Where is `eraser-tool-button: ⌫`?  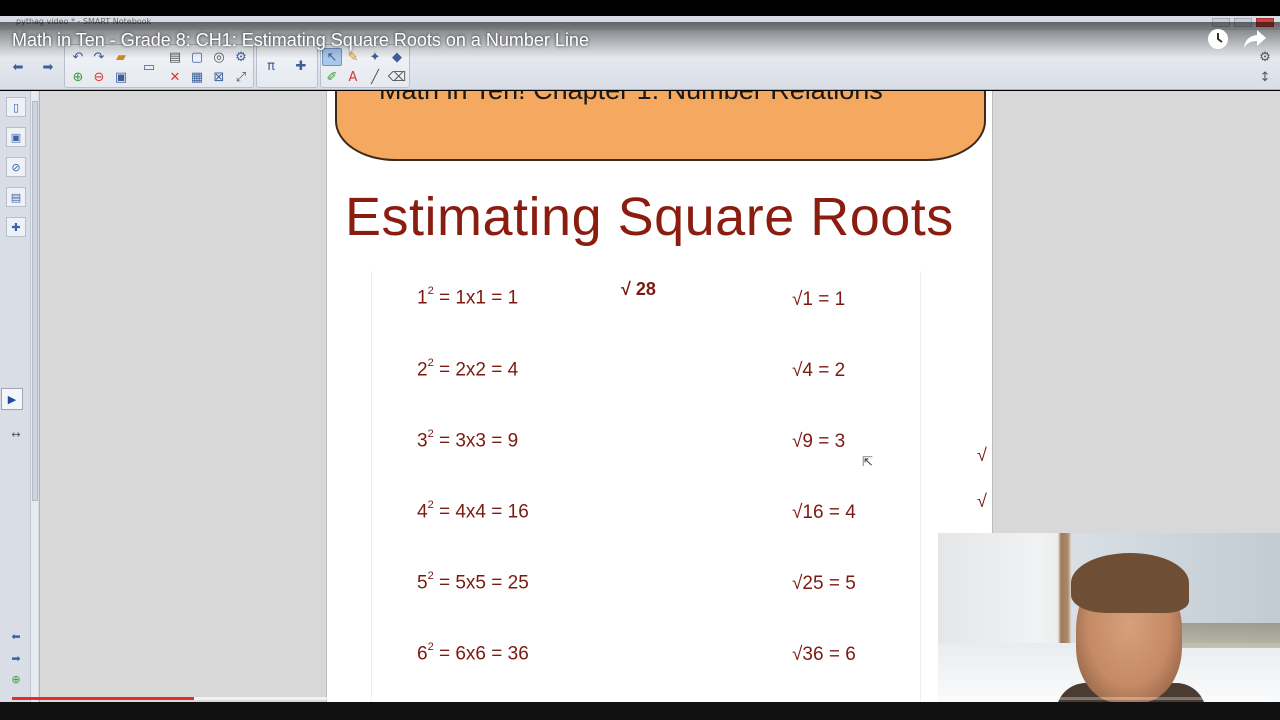
eraser-tool-button: ⌫ is located at coordinates (397, 77).